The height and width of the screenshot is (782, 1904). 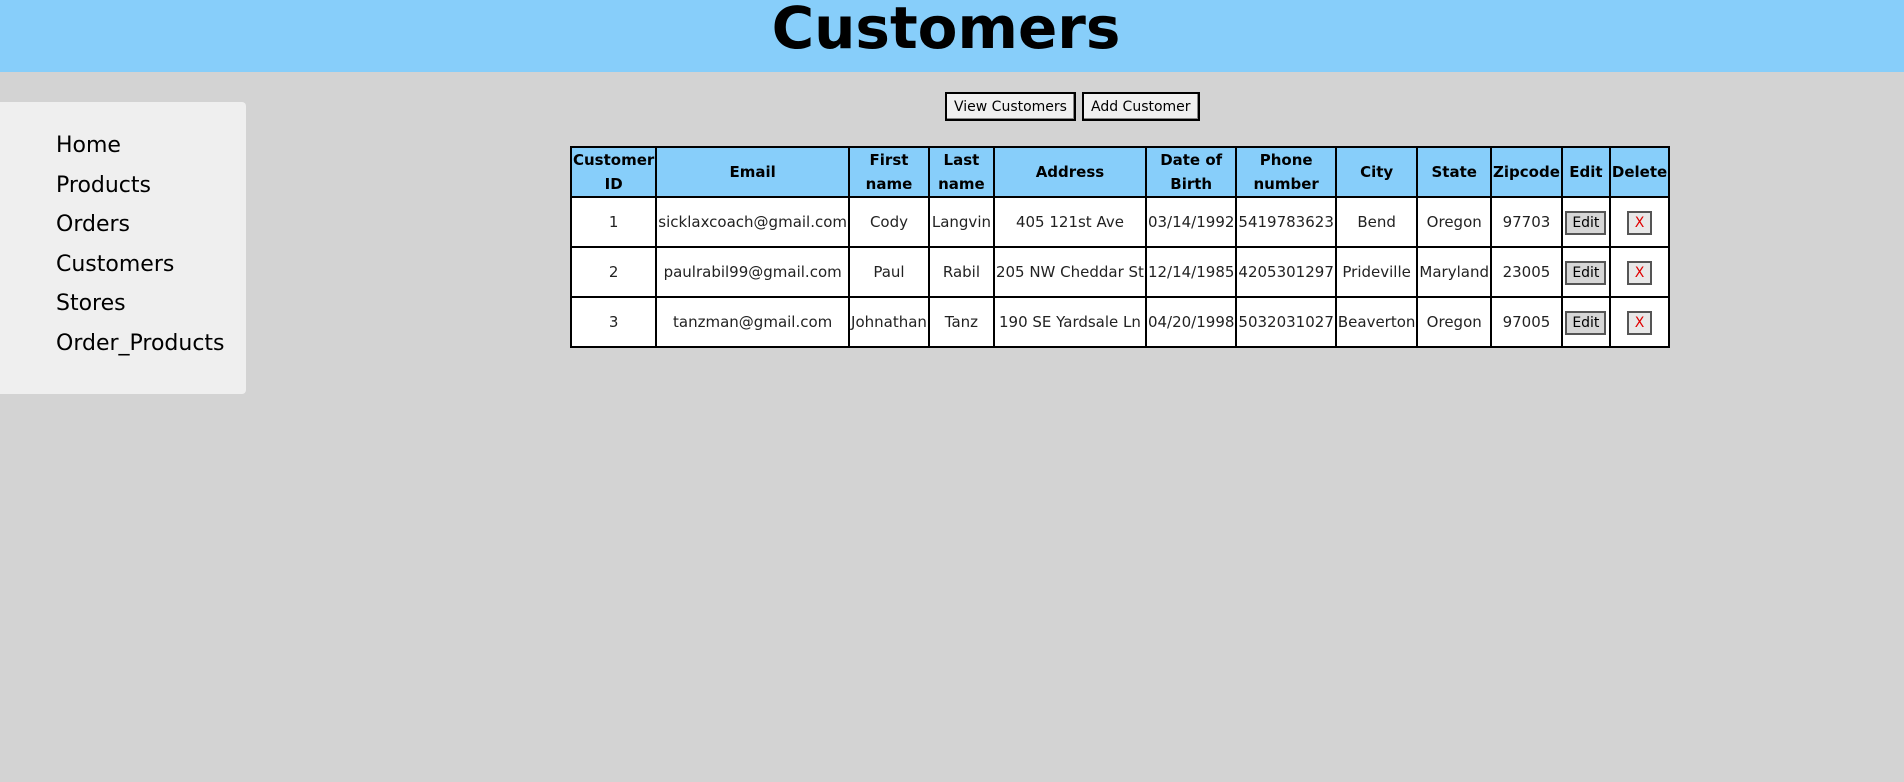 I want to click on sidebar-item-home: Home, so click(x=140, y=146).